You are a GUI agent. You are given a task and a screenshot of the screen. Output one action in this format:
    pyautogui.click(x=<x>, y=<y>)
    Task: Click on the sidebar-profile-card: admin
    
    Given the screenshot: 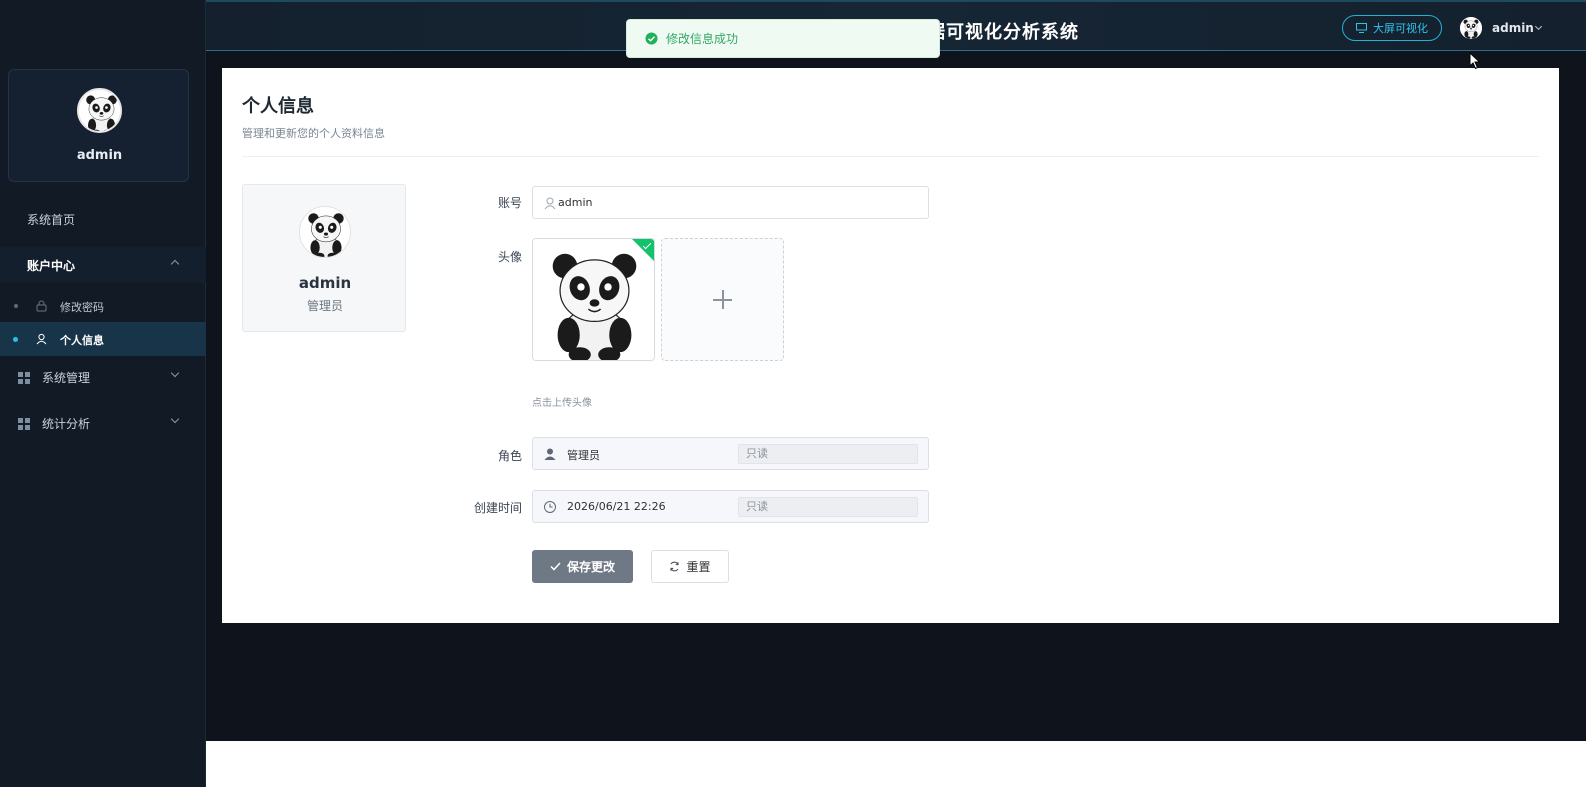 What is the action you would take?
    pyautogui.click(x=98, y=125)
    